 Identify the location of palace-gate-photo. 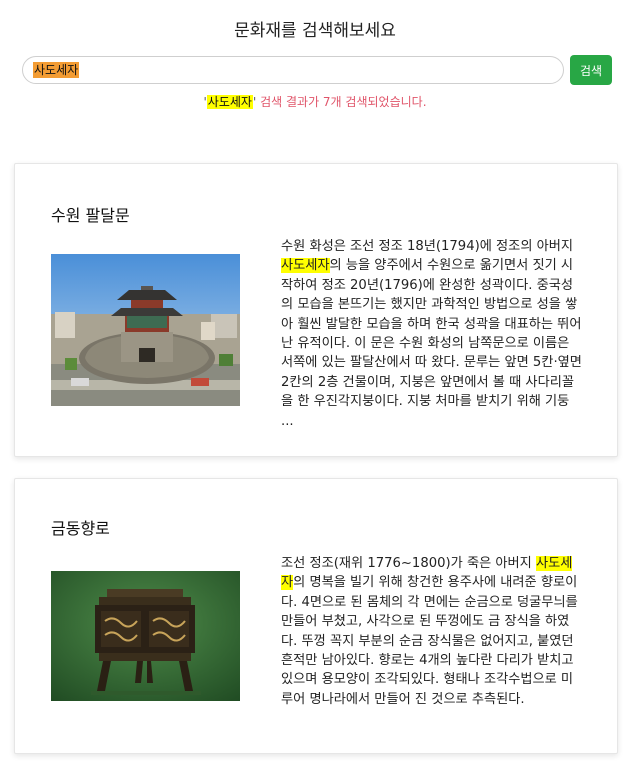
(145, 330).